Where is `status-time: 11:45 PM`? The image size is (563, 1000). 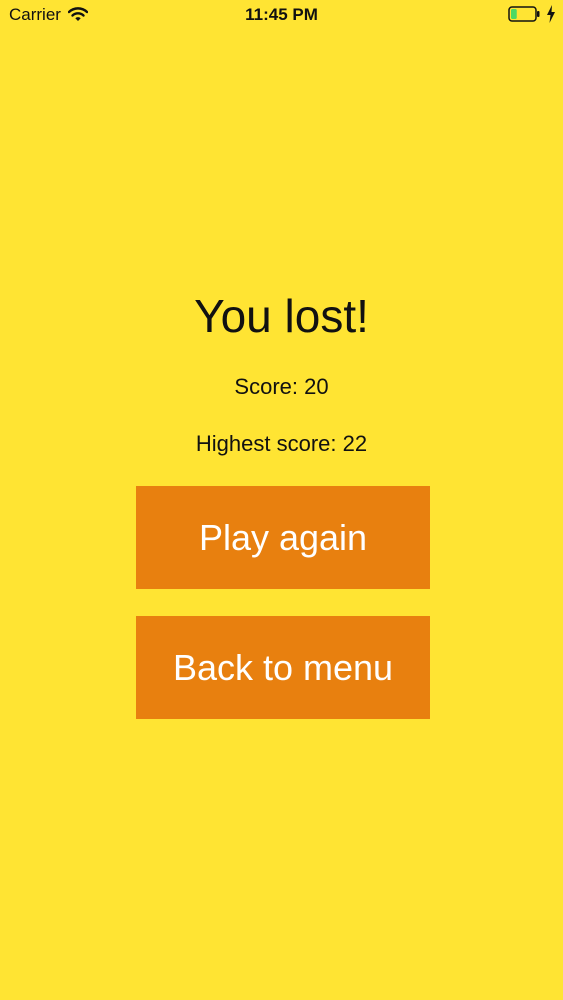 status-time: 11:45 PM is located at coordinates (281, 14).